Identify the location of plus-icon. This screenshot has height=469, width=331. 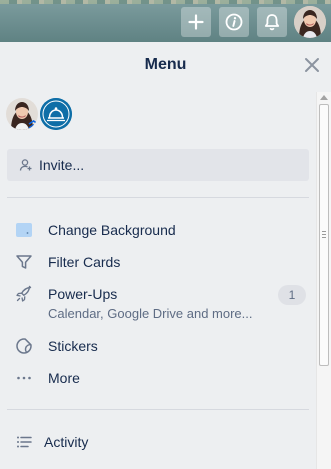
(196, 22).